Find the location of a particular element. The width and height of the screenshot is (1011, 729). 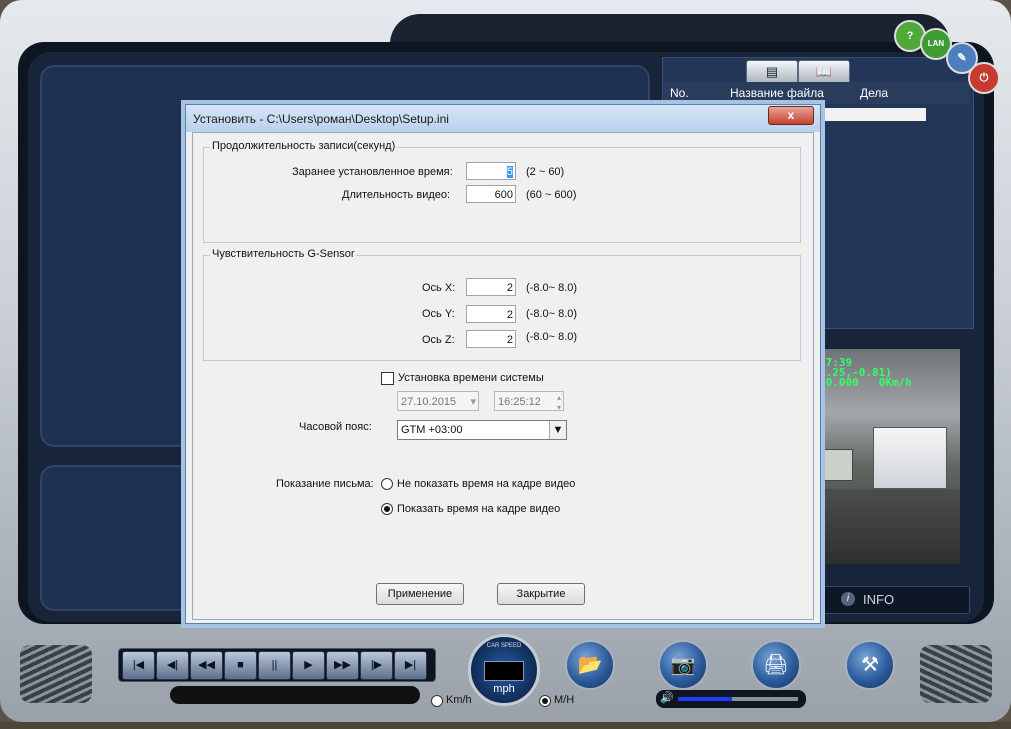

close-button: Закрытие is located at coordinates (541, 594).